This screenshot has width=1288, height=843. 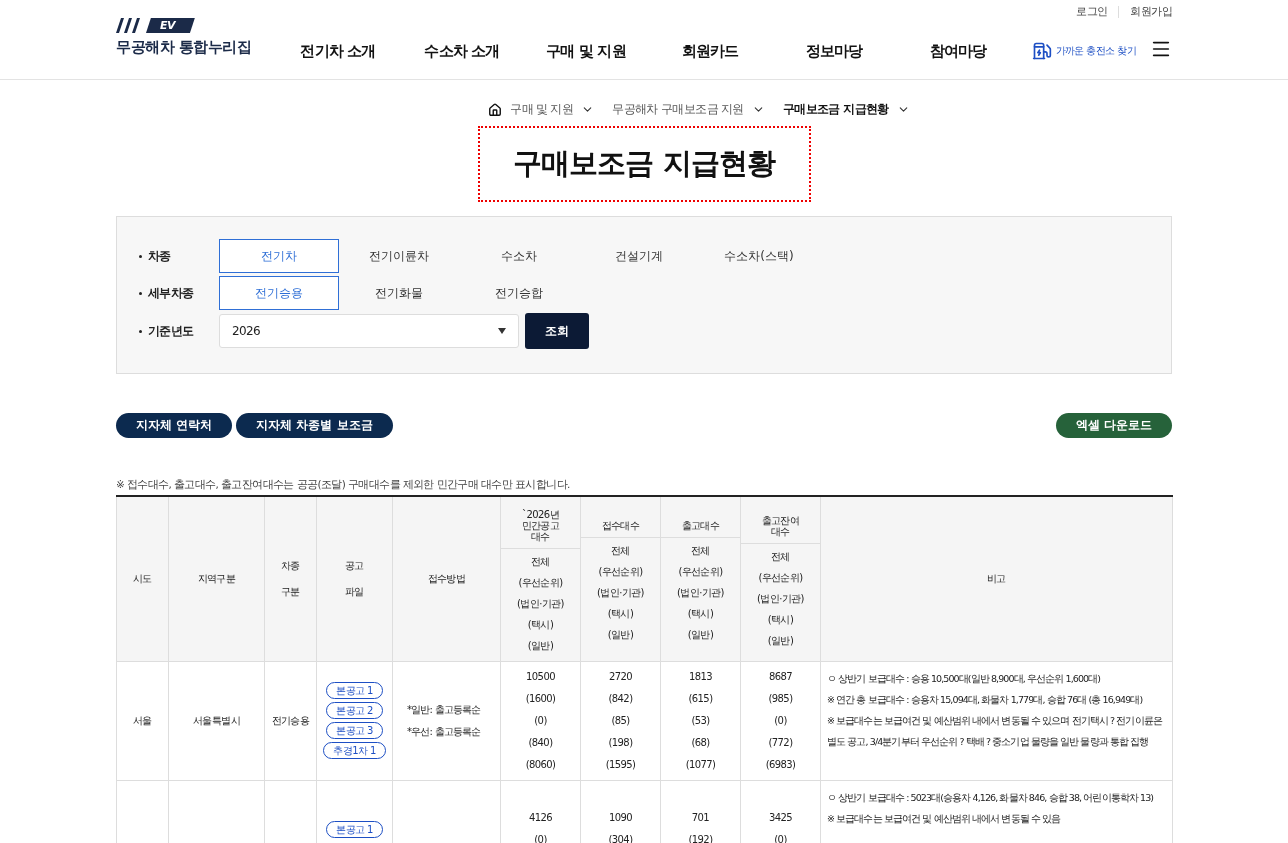 What do you see at coordinates (846, 109) in the screenshot?
I see `breadcrumb-link: 구매보조금 지급현황` at bounding box center [846, 109].